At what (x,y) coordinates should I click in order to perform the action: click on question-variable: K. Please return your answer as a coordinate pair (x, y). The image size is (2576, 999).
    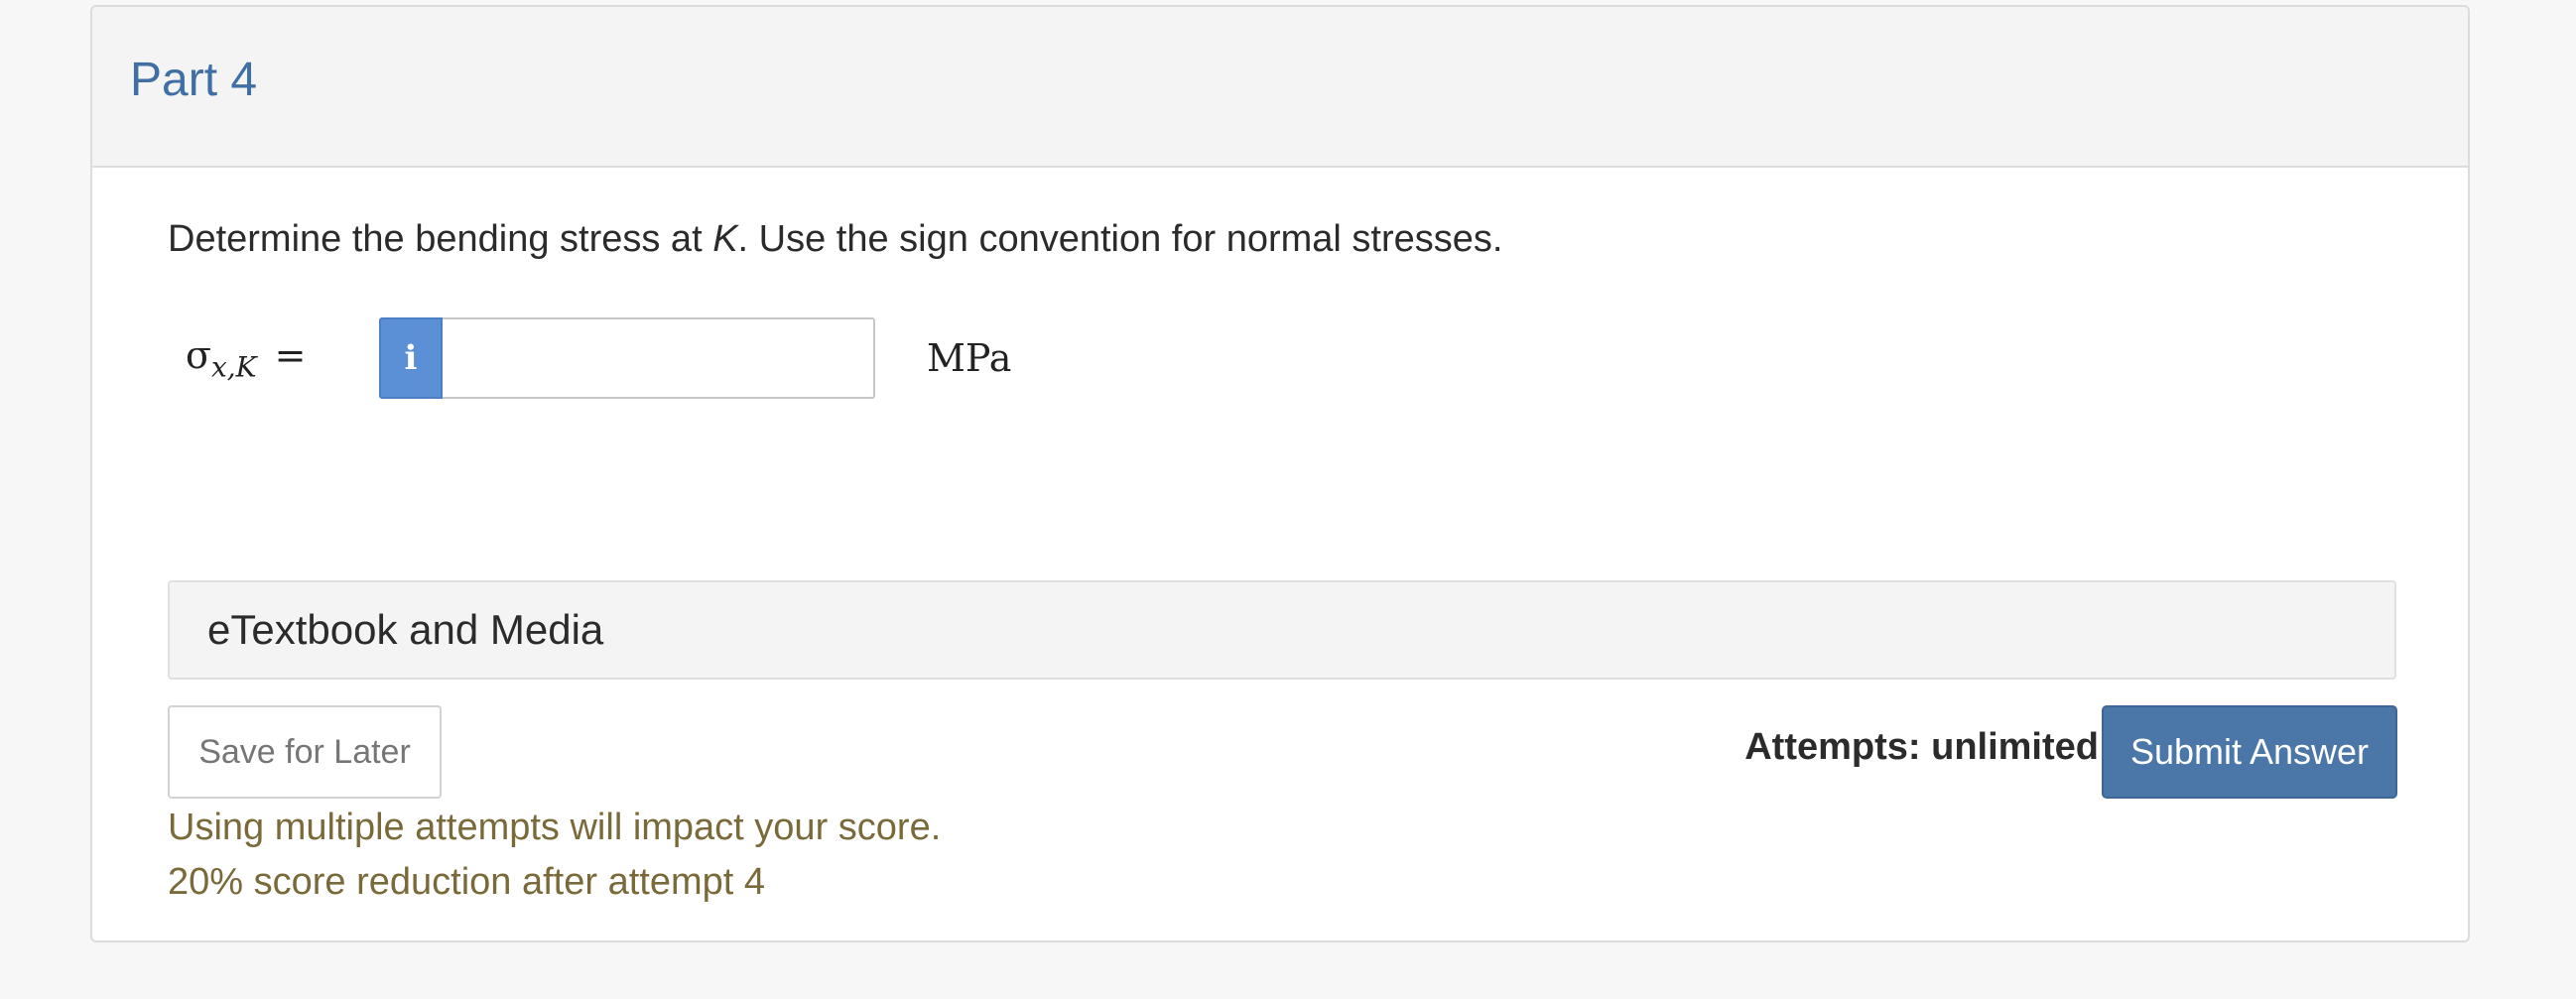
    Looking at the image, I should click on (725, 239).